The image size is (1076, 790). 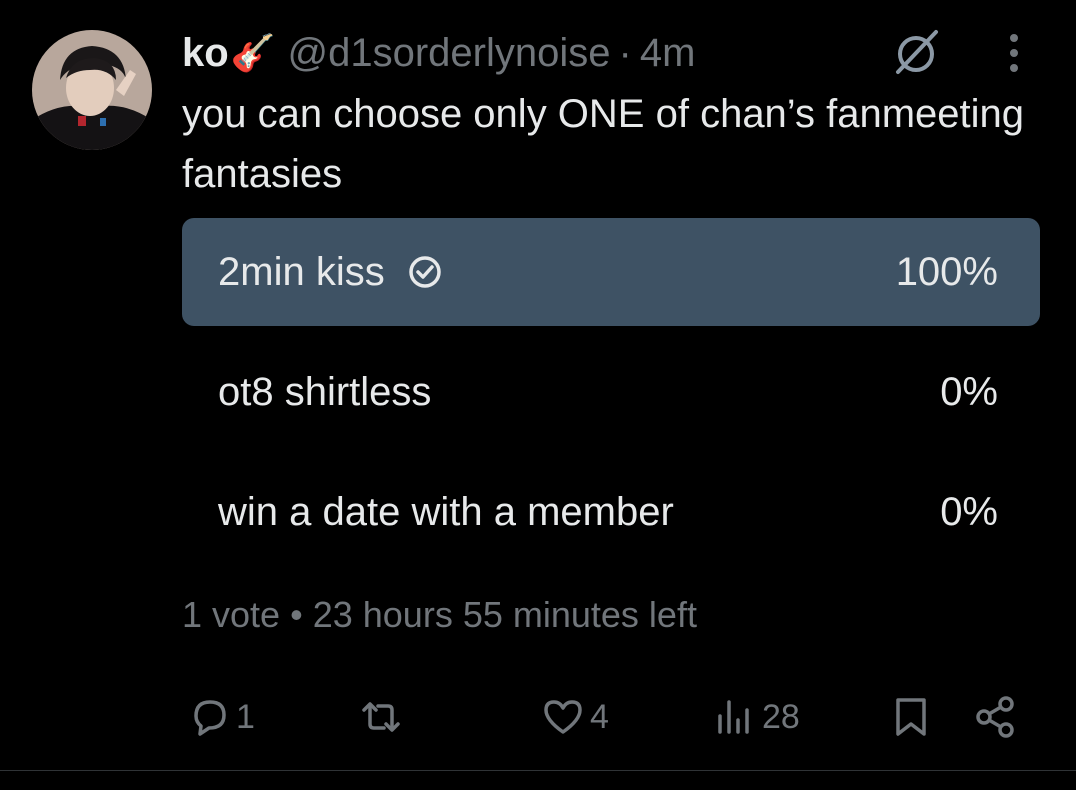 What do you see at coordinates (231, 614) in the screenshot?
I see `vote-count: 1 vote` at bounding box center [231, 614].